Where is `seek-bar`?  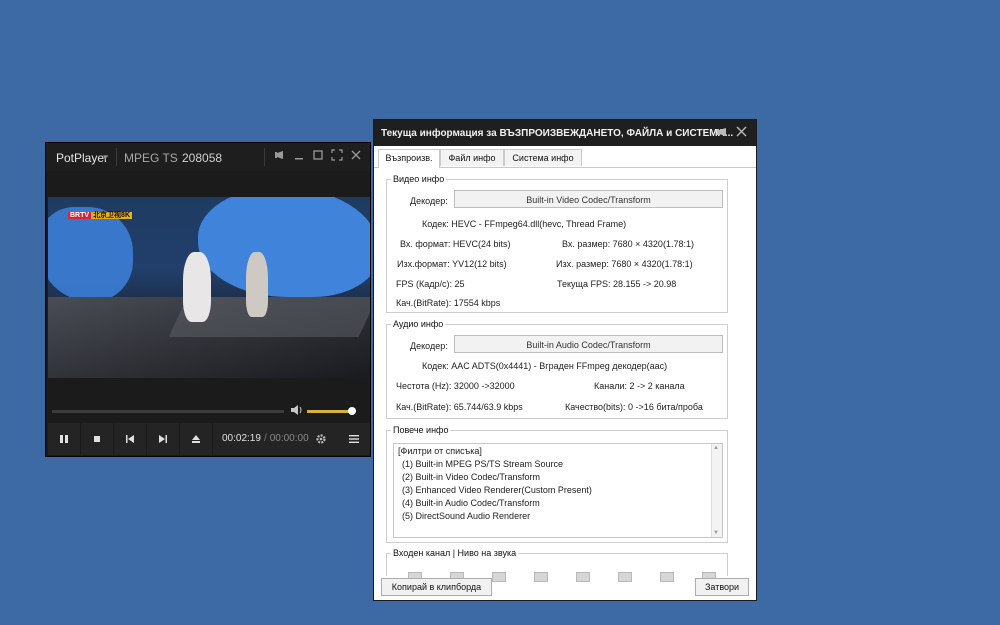
seek-bar is located at coordinates (168, 411).